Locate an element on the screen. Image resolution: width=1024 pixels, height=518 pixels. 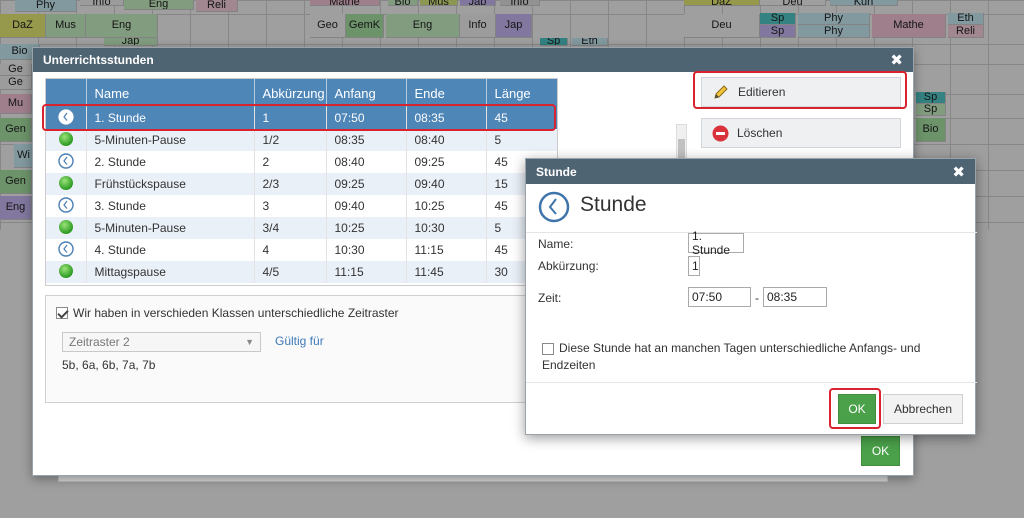
name-label: Name: is located at coordinates (556, 244).